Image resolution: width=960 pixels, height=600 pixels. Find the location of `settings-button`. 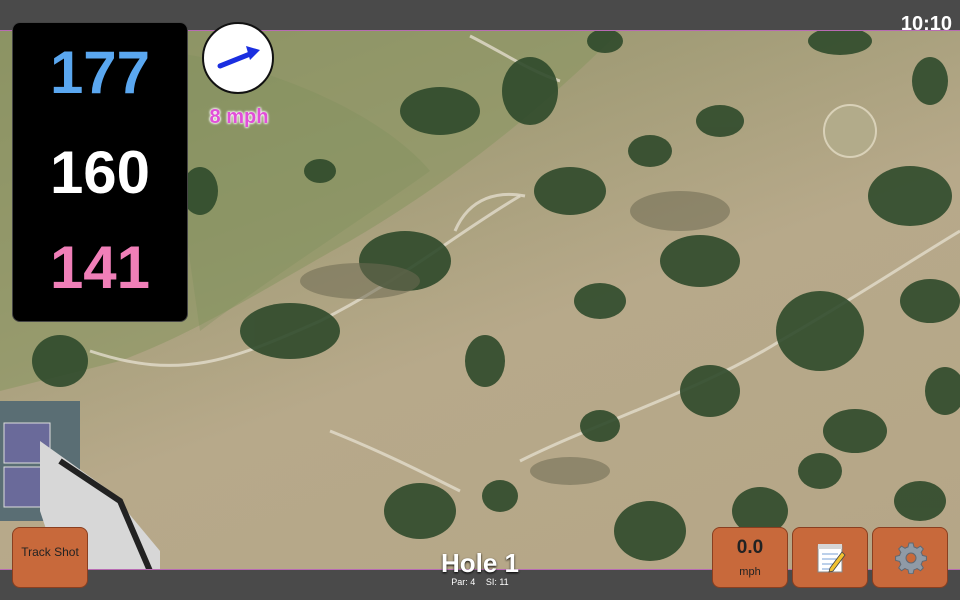

settings-button is located at coordinates (910, 557).